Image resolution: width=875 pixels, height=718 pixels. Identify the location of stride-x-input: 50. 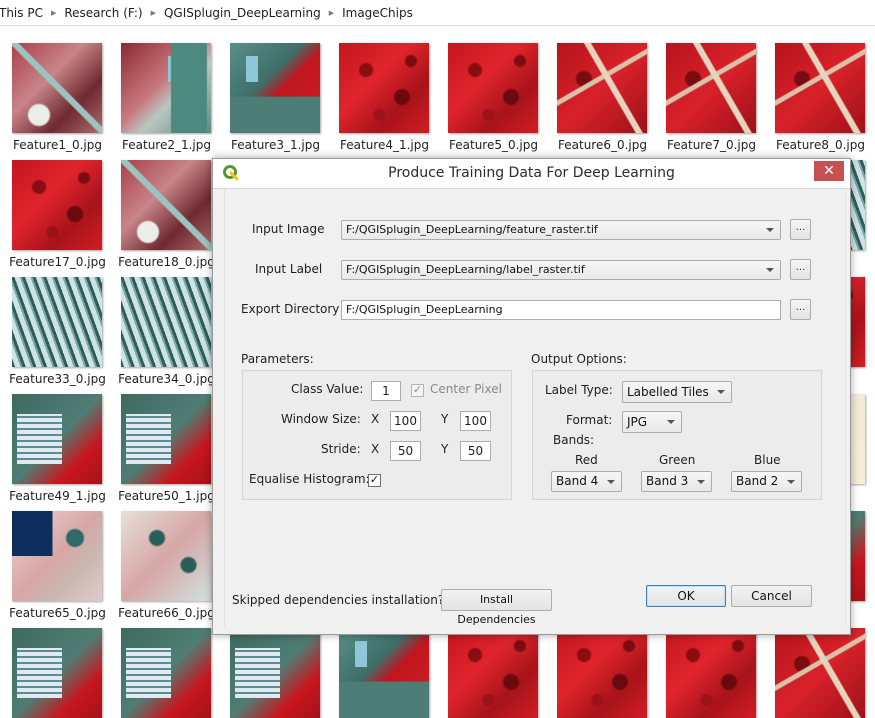
(405, 451).